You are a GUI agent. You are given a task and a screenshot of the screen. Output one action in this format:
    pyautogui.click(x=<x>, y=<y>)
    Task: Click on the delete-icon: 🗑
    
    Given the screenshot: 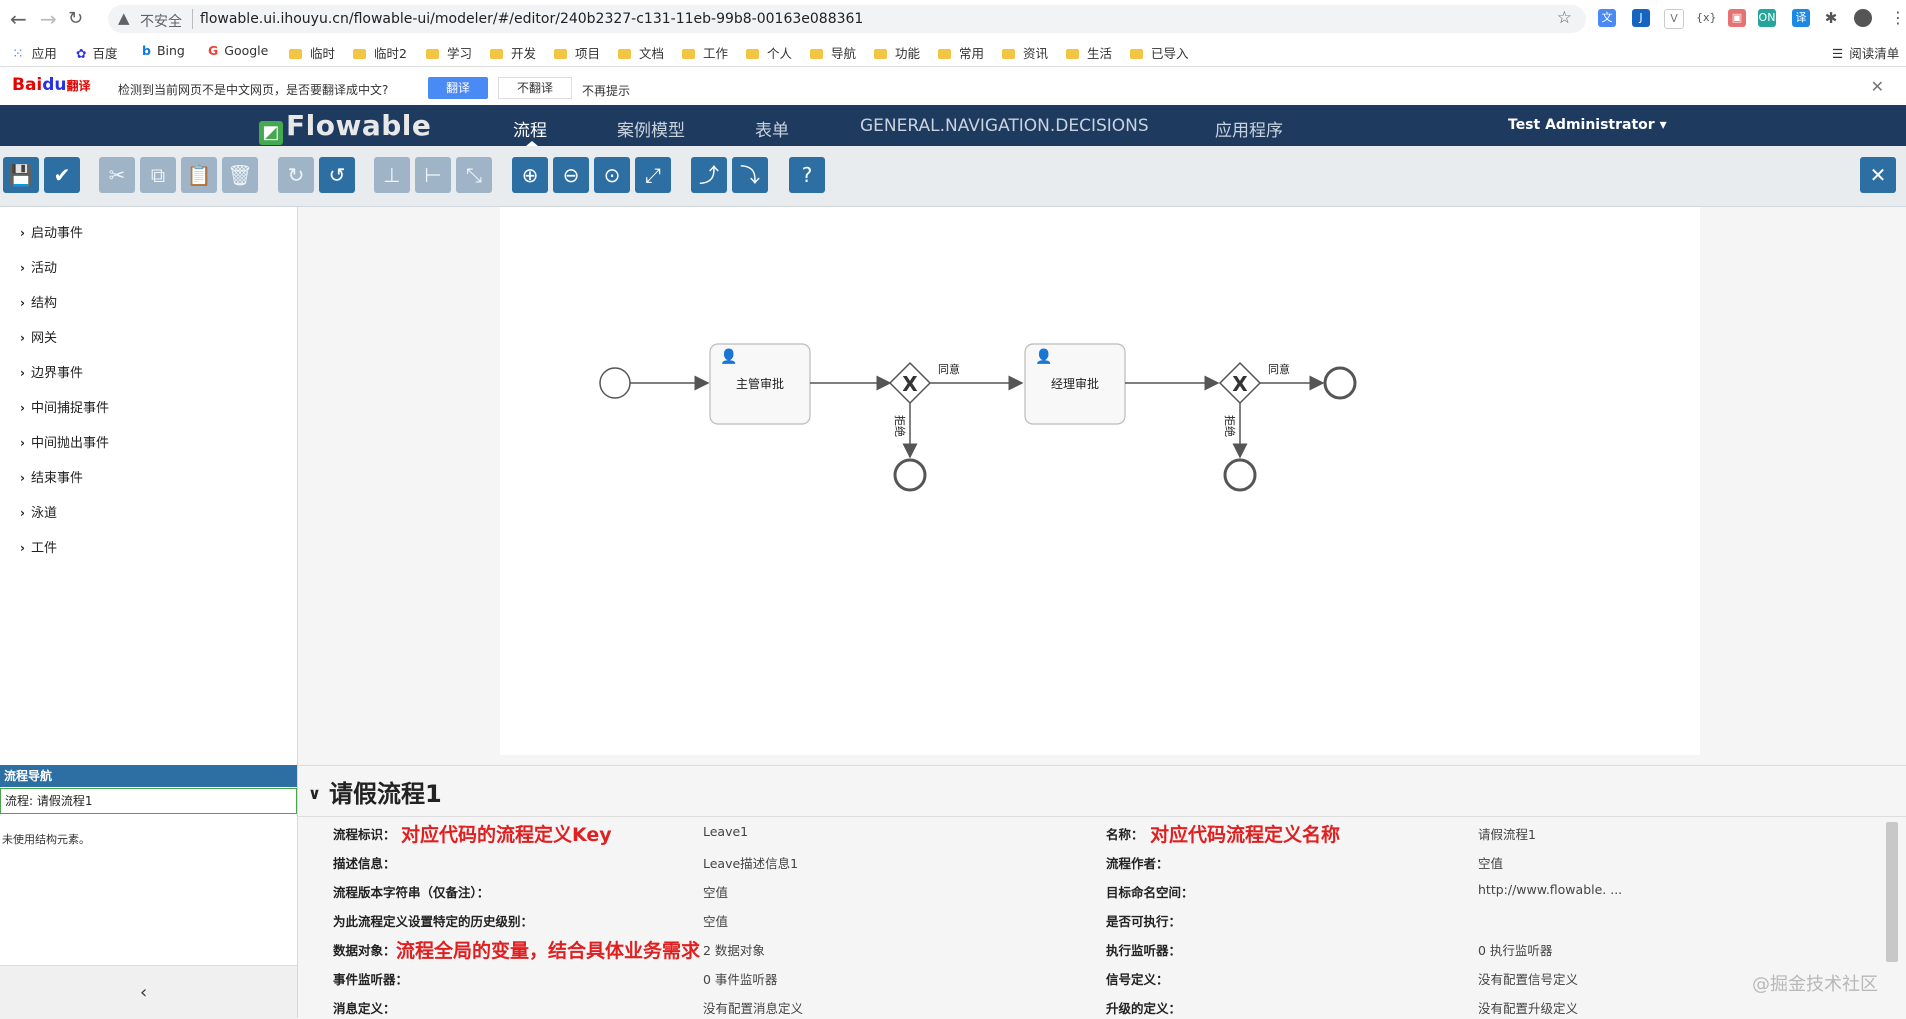 What is the action you would take?
    pyautogui.click(x=240, y=175)
    